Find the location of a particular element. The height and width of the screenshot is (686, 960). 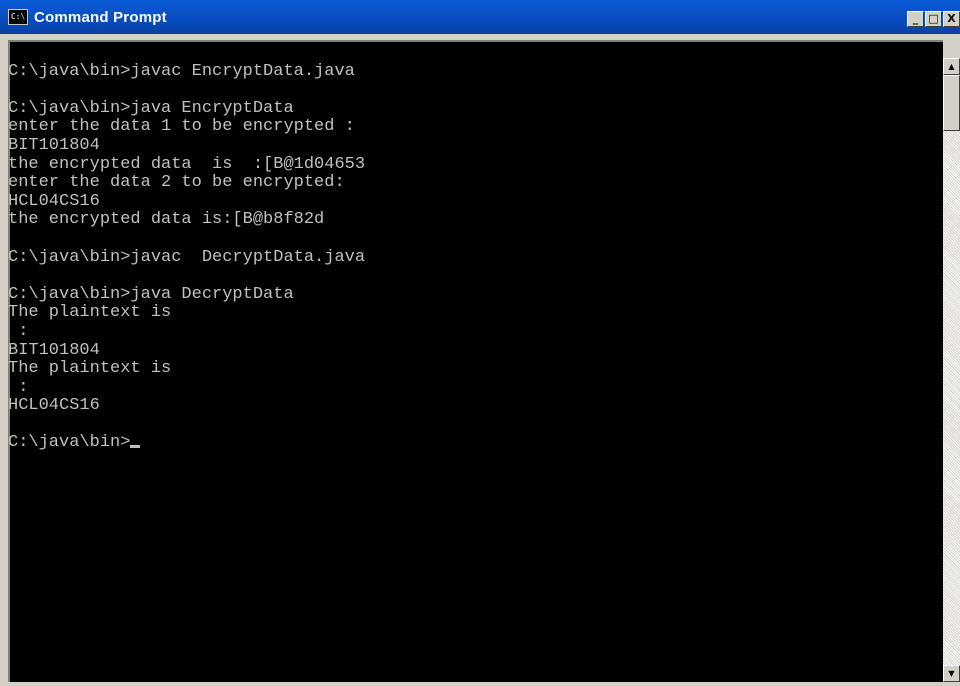

scrollbar-thumb is located at coordinates (951, 103).